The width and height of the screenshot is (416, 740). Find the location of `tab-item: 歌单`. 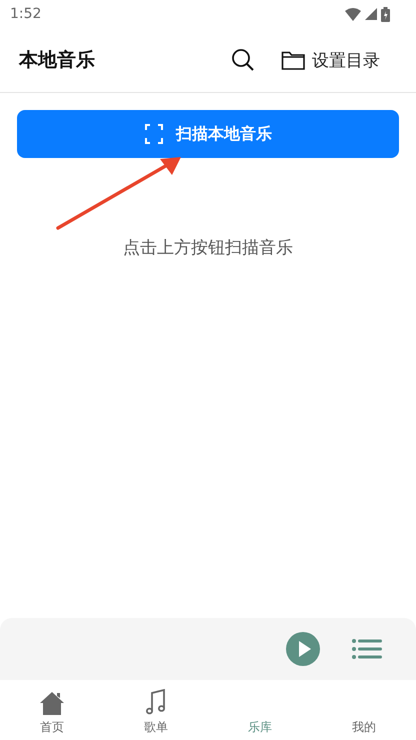

tab-item: 歌单 is located at coordinates (156, 710).